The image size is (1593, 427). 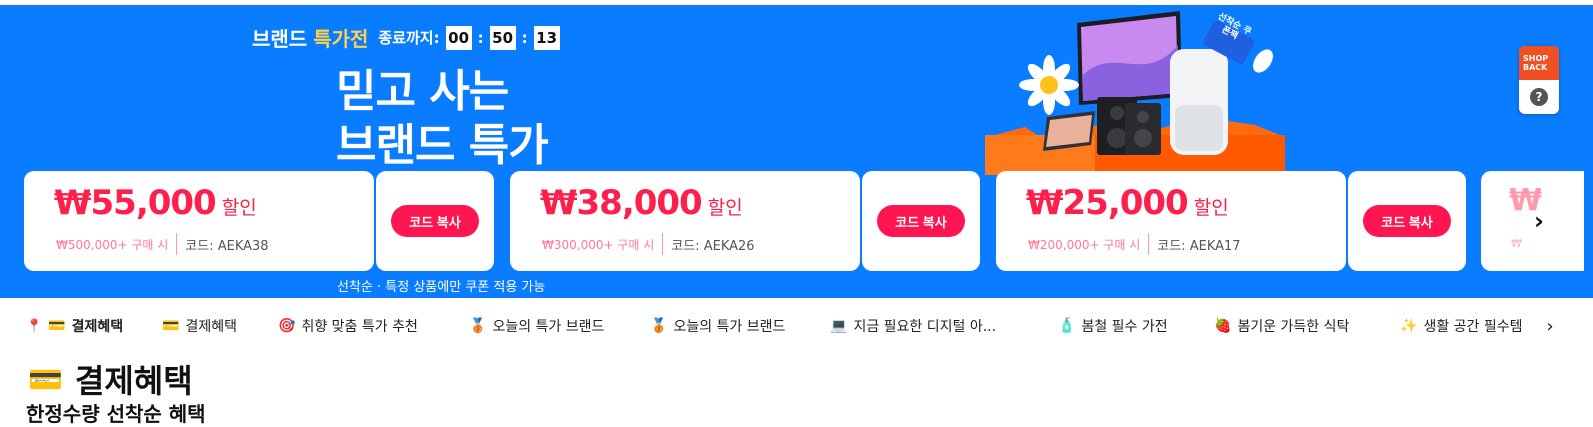 I want to click on brand-accent-label: 특가전, so click(x=341, y=39).